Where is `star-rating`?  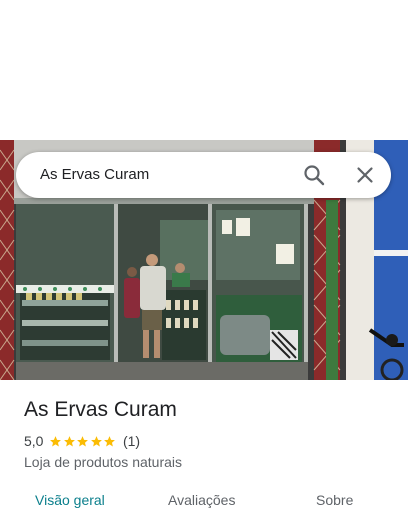
star-rating is located at coordinates (83, 441).